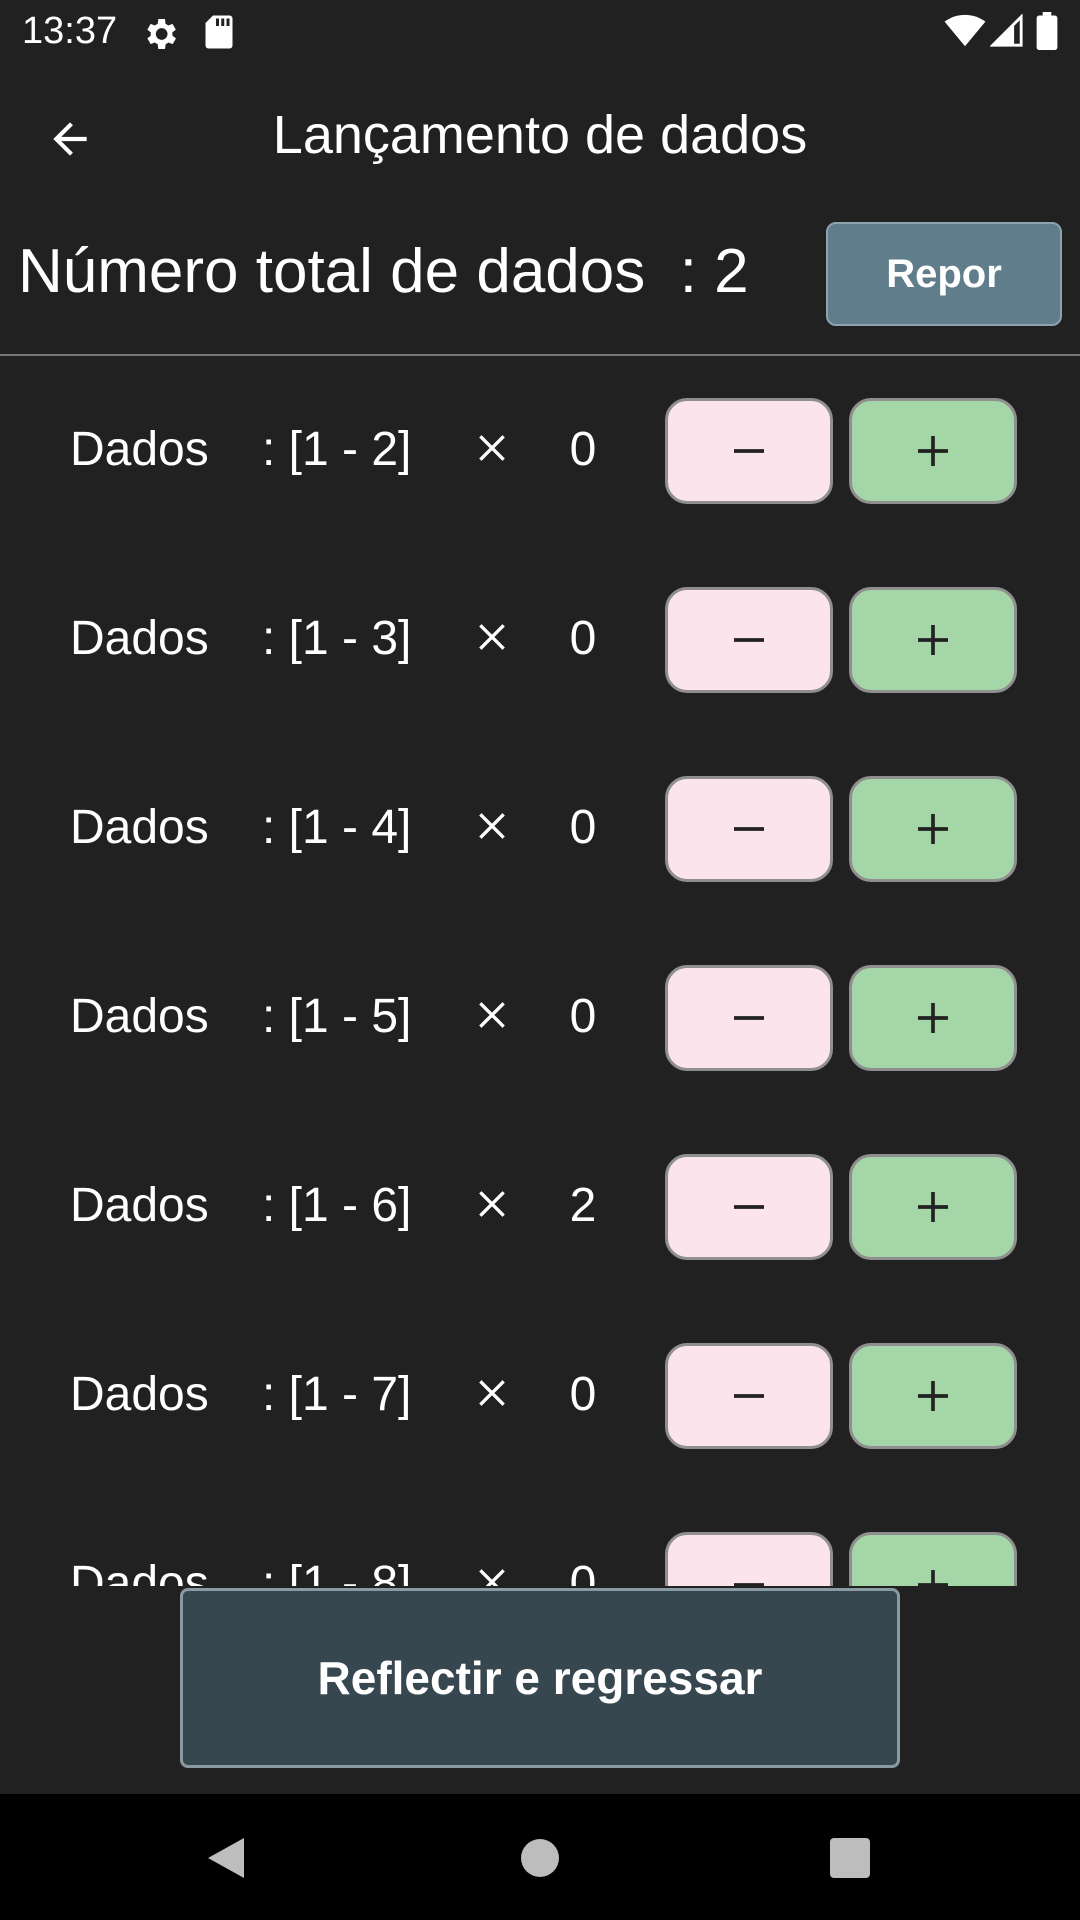  I want to click on nav-home-icon, so click(540, 1858).